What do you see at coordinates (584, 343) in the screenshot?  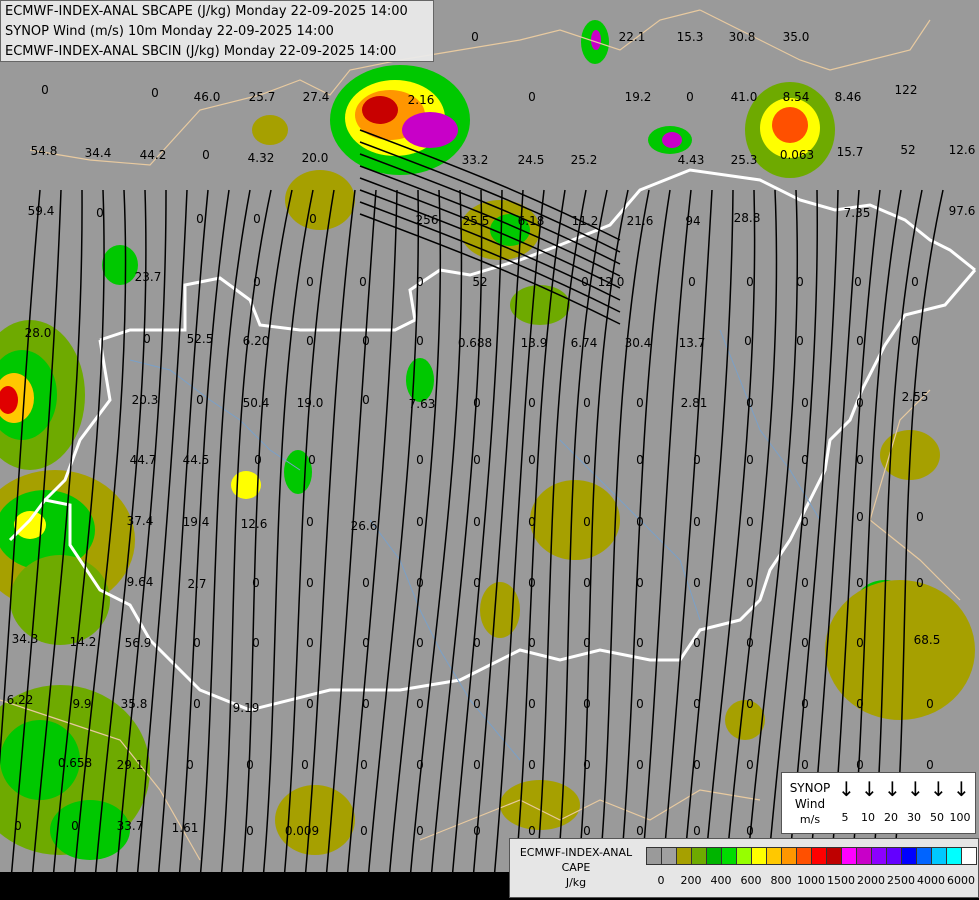 I see `map-value-label: 6.74` at bounding box center [584, 343].